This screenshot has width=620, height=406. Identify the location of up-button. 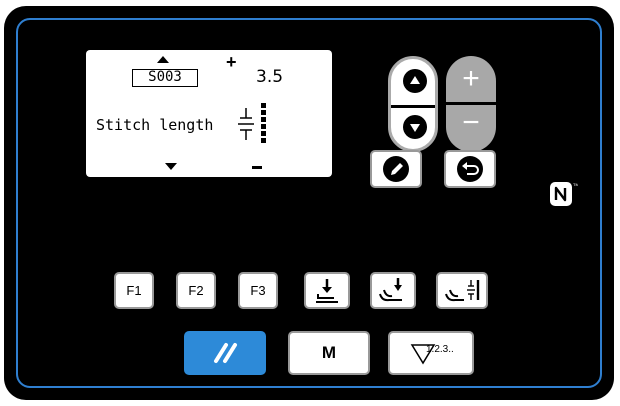
(415, 81).